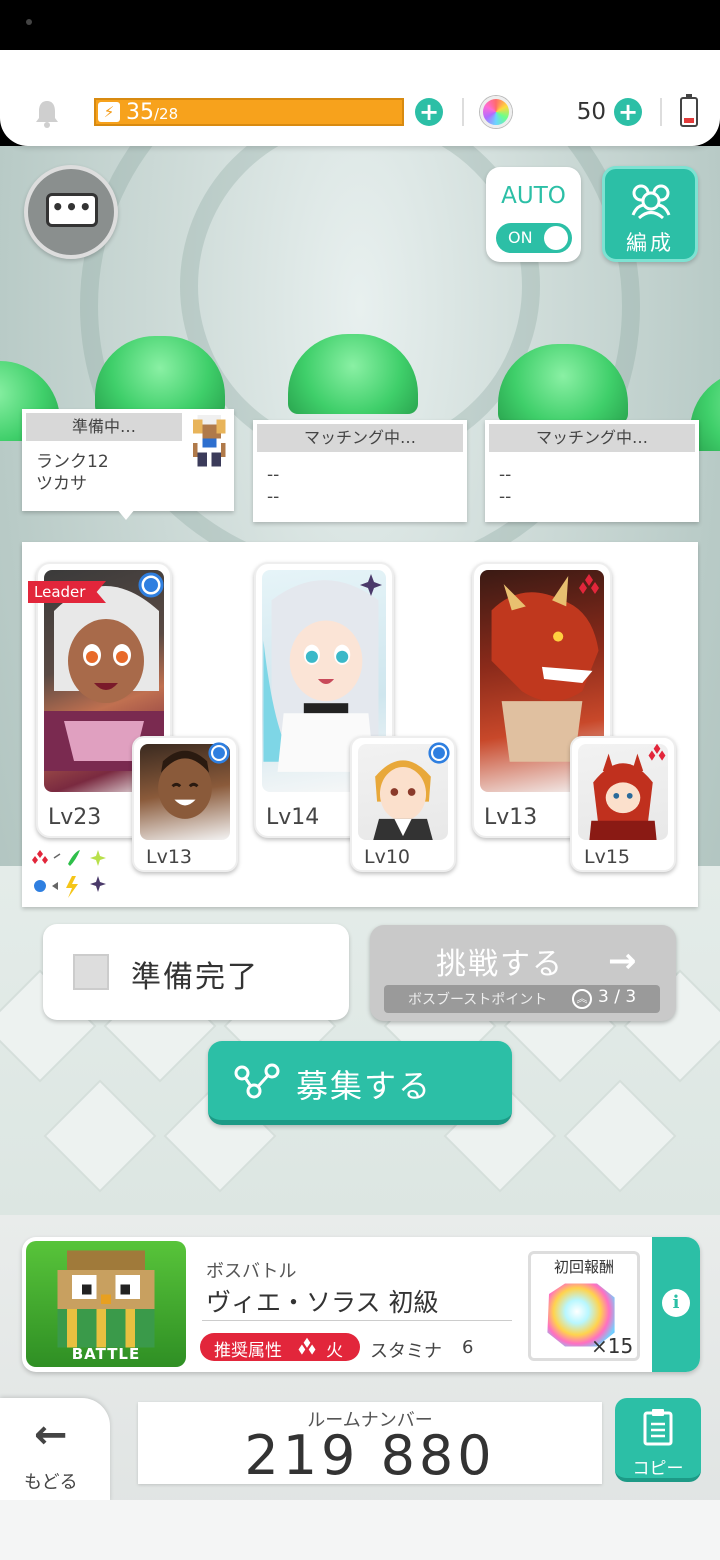 The height and width of the screenshot is (1560, 720). I want to click on quest-thumbnail: BATTLE, so click(106, 1304).